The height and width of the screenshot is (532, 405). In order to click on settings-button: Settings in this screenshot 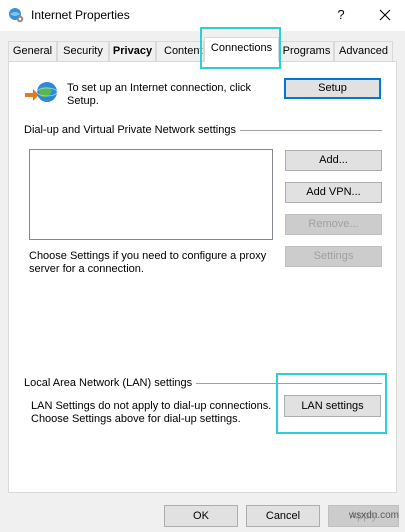, I will do `click(333, 256)`.